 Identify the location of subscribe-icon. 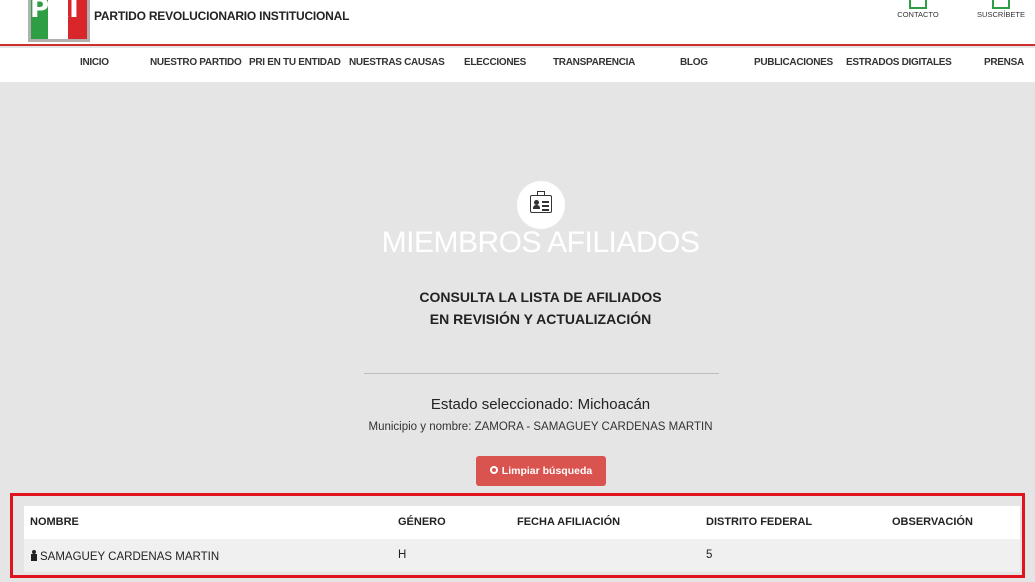
(1001, 4).